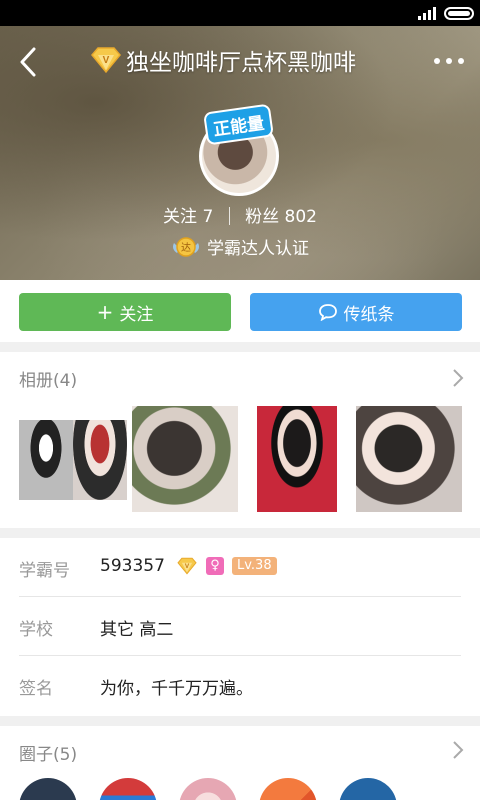 This screenshot has height=800, width=480. I want to click on send-note-button-label: 传纸条, so click(369, 314).